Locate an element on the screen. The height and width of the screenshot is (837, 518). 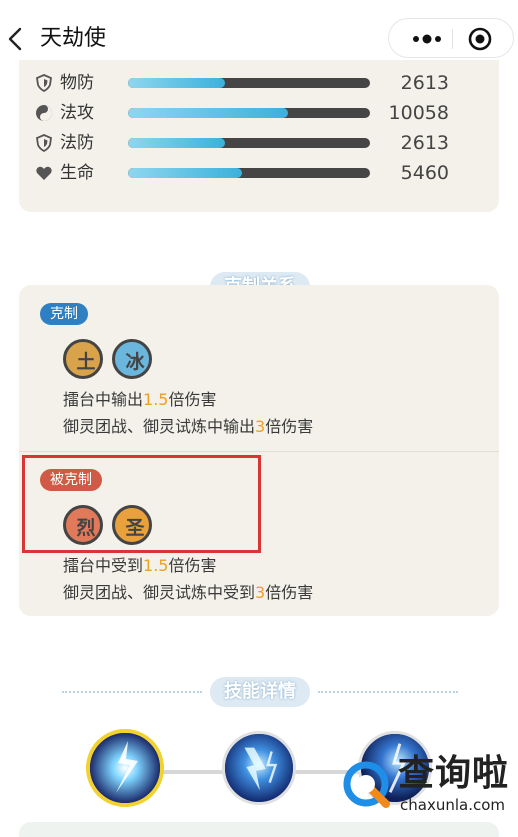
countered-desc-arena: 擂台中受到1.5倍伤害 is located at coordinates (139, 566).